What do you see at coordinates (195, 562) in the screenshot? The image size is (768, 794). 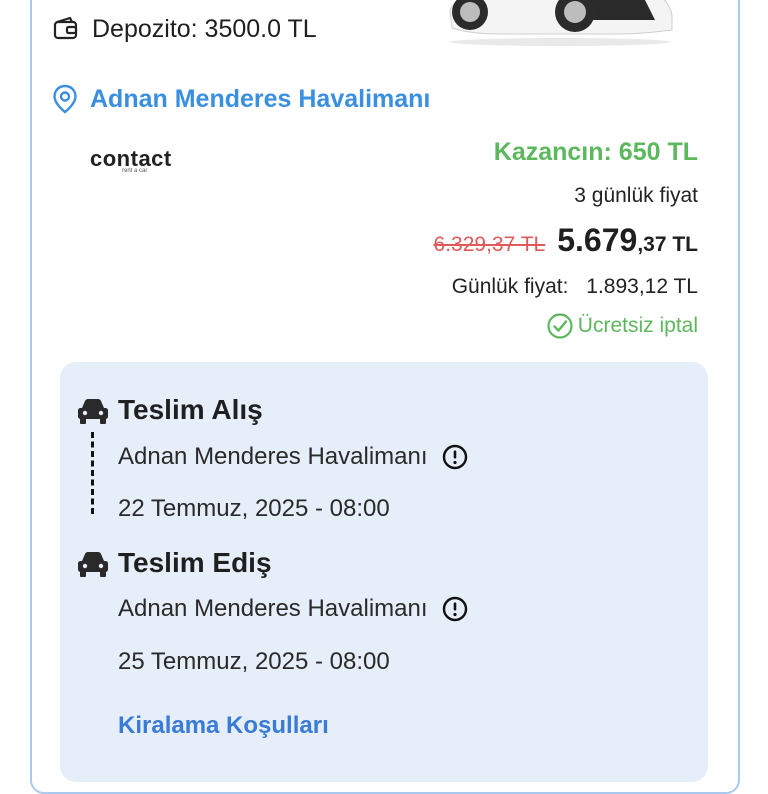 I see `dropoff-title: Teslim Ediş` at bounding box center [195, 562].